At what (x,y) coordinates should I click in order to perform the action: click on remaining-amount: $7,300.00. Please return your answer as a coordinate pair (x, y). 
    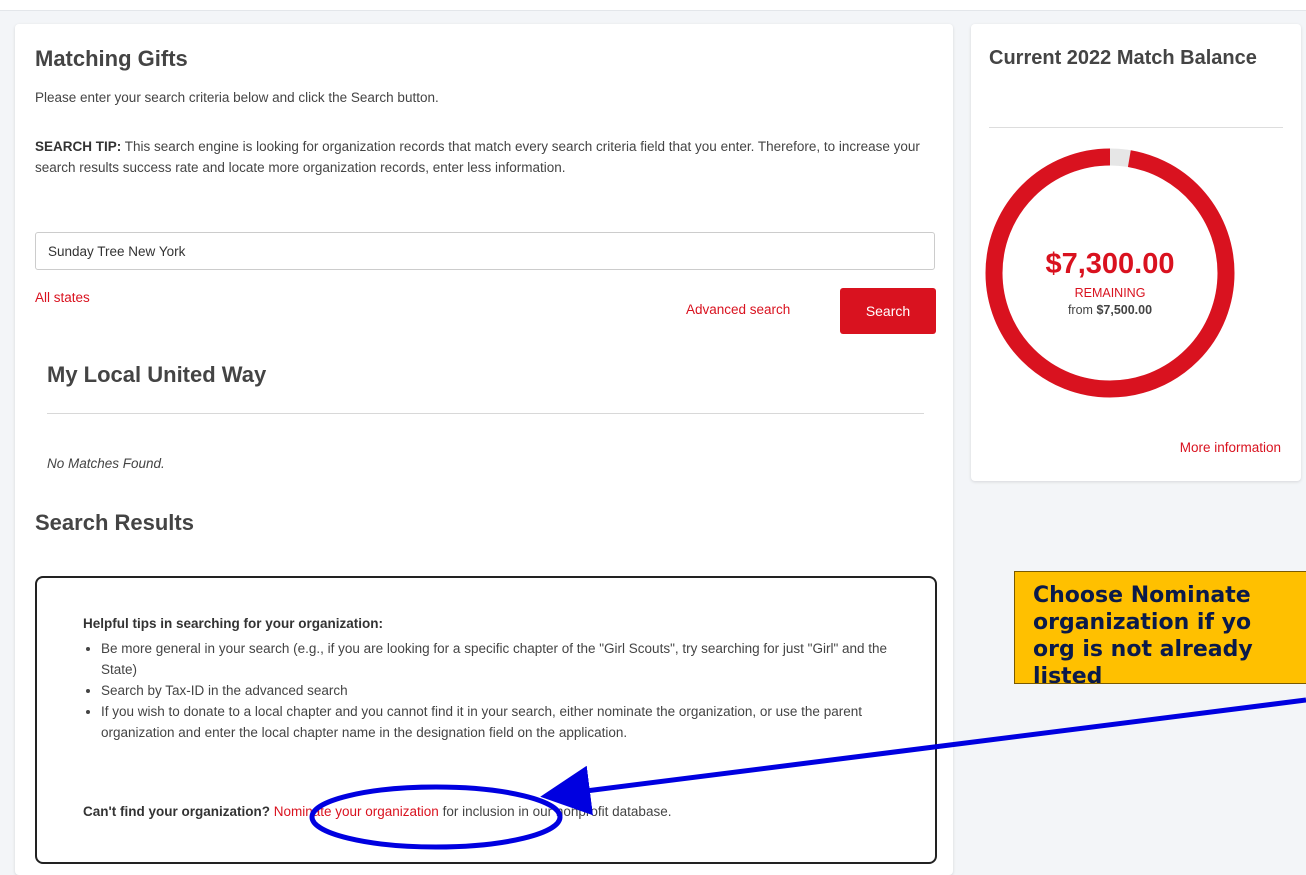
    Looking at the image, I should click on (1110, 264).